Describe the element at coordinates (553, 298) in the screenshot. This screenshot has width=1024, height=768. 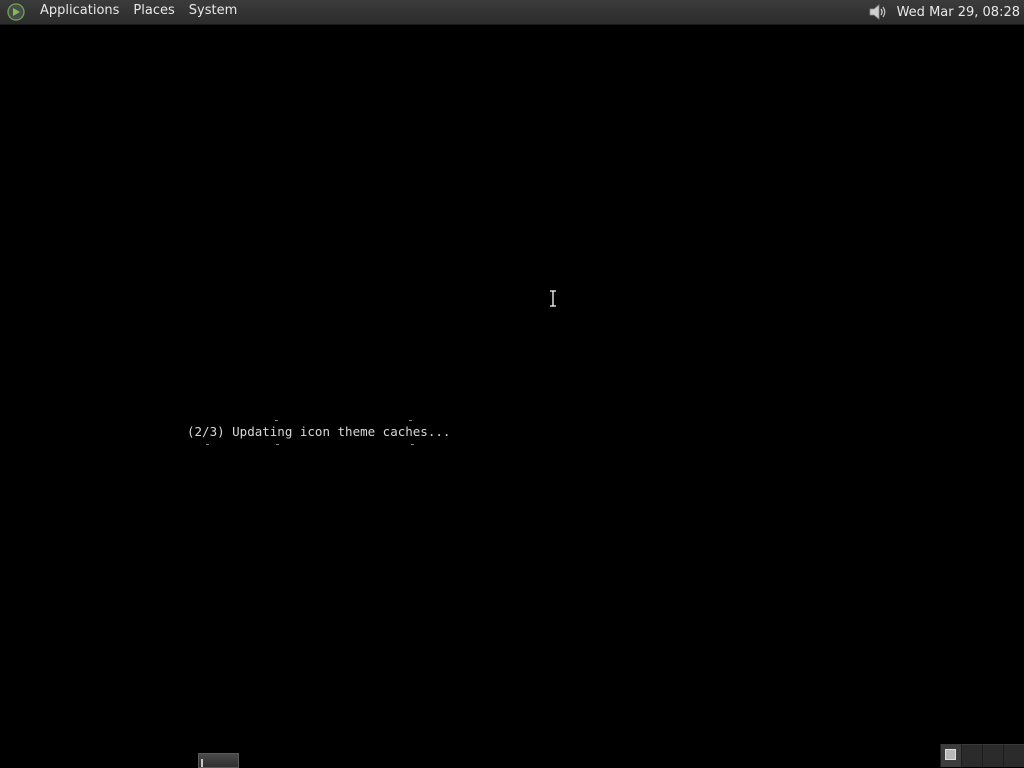
I see `text-cursor-icon` at that location.